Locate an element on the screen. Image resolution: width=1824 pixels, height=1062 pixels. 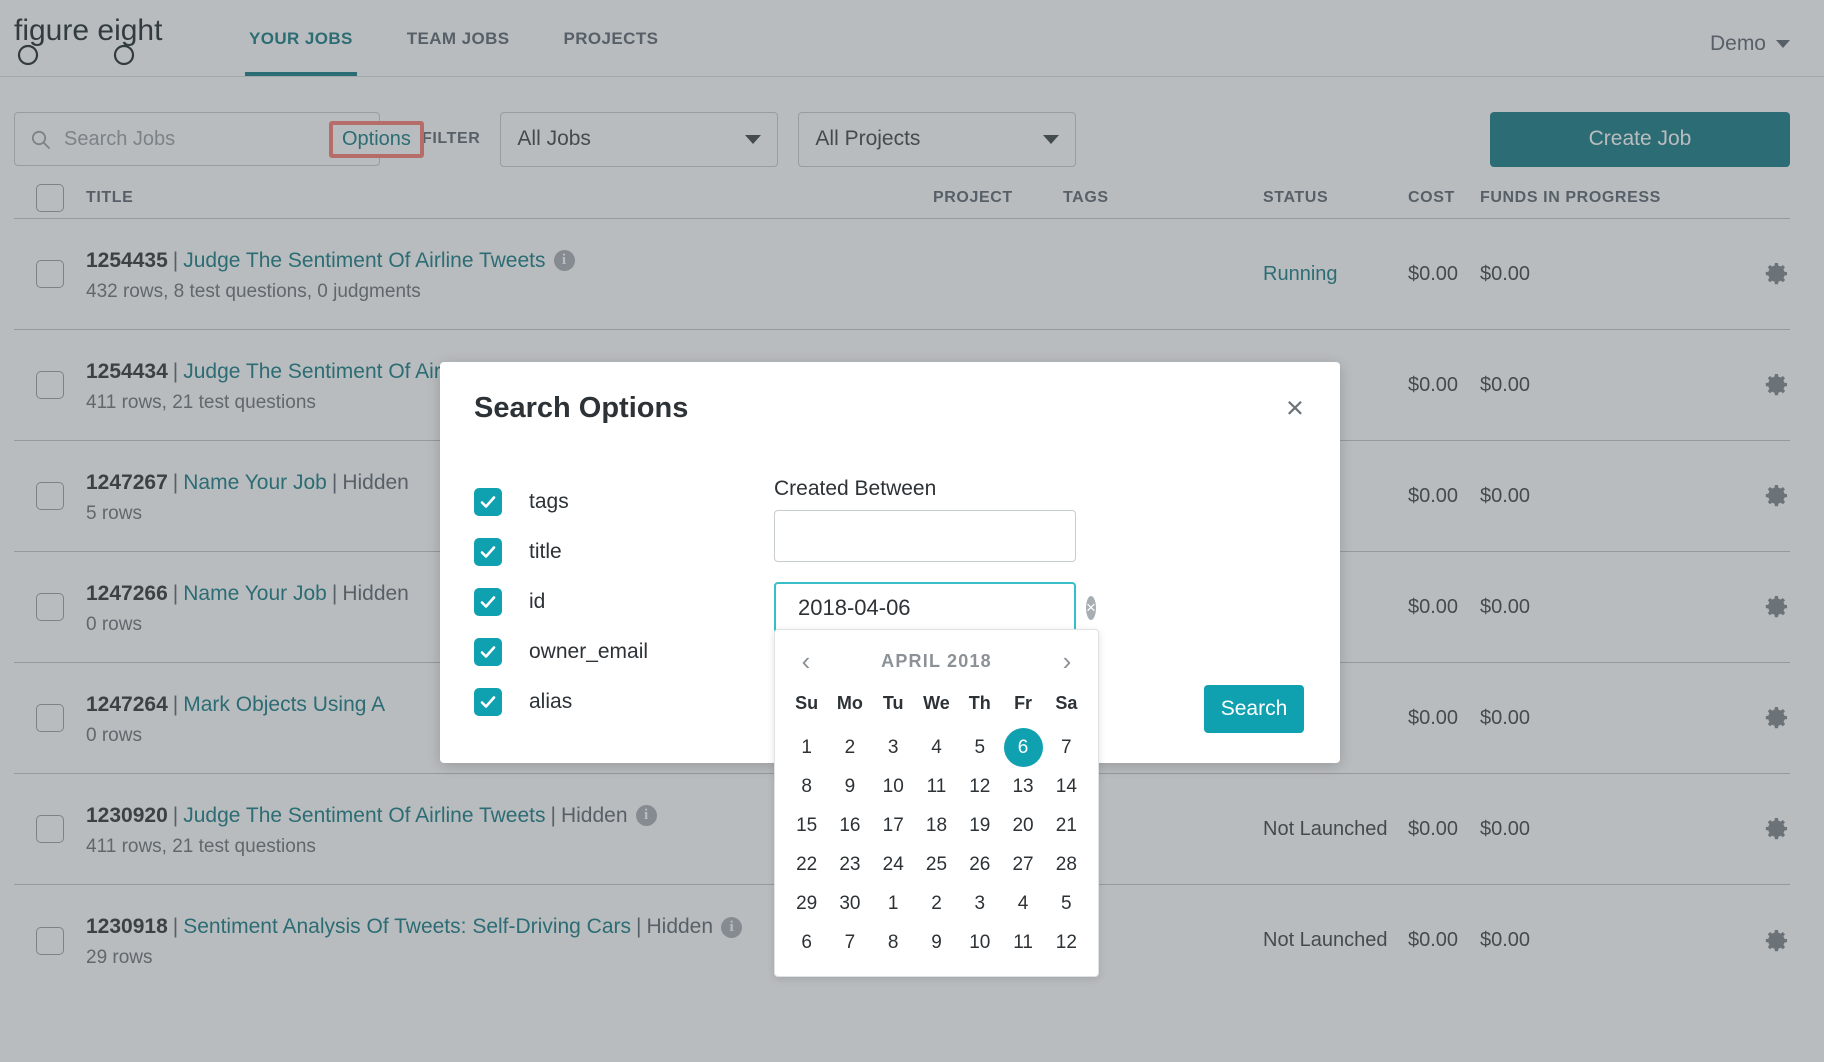
calendar-day-number: 22 is located at coordinates (807, 864).